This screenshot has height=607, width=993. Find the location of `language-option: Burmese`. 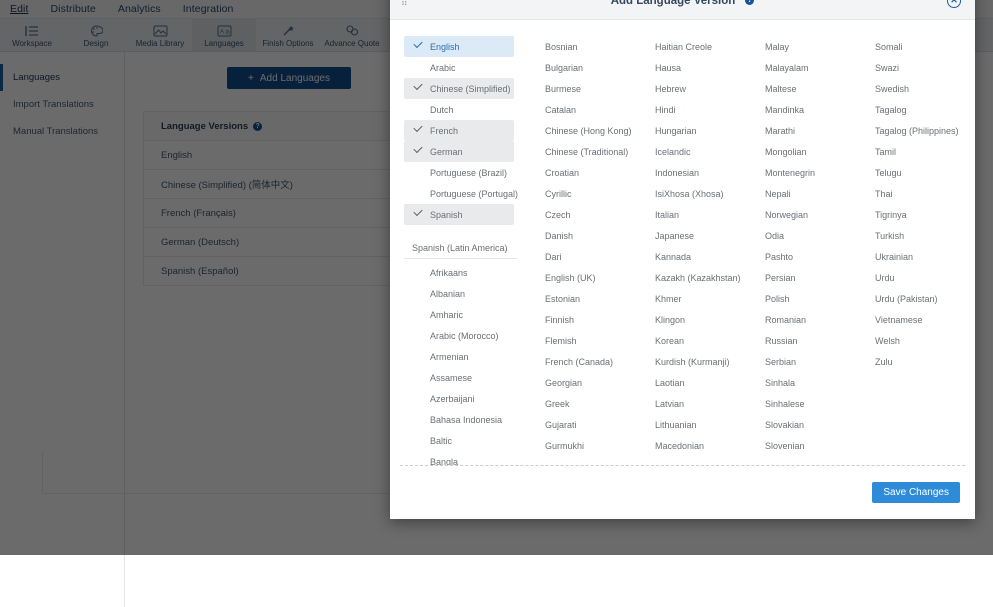

language-option: Burmese is located at coordinates (576, 88).